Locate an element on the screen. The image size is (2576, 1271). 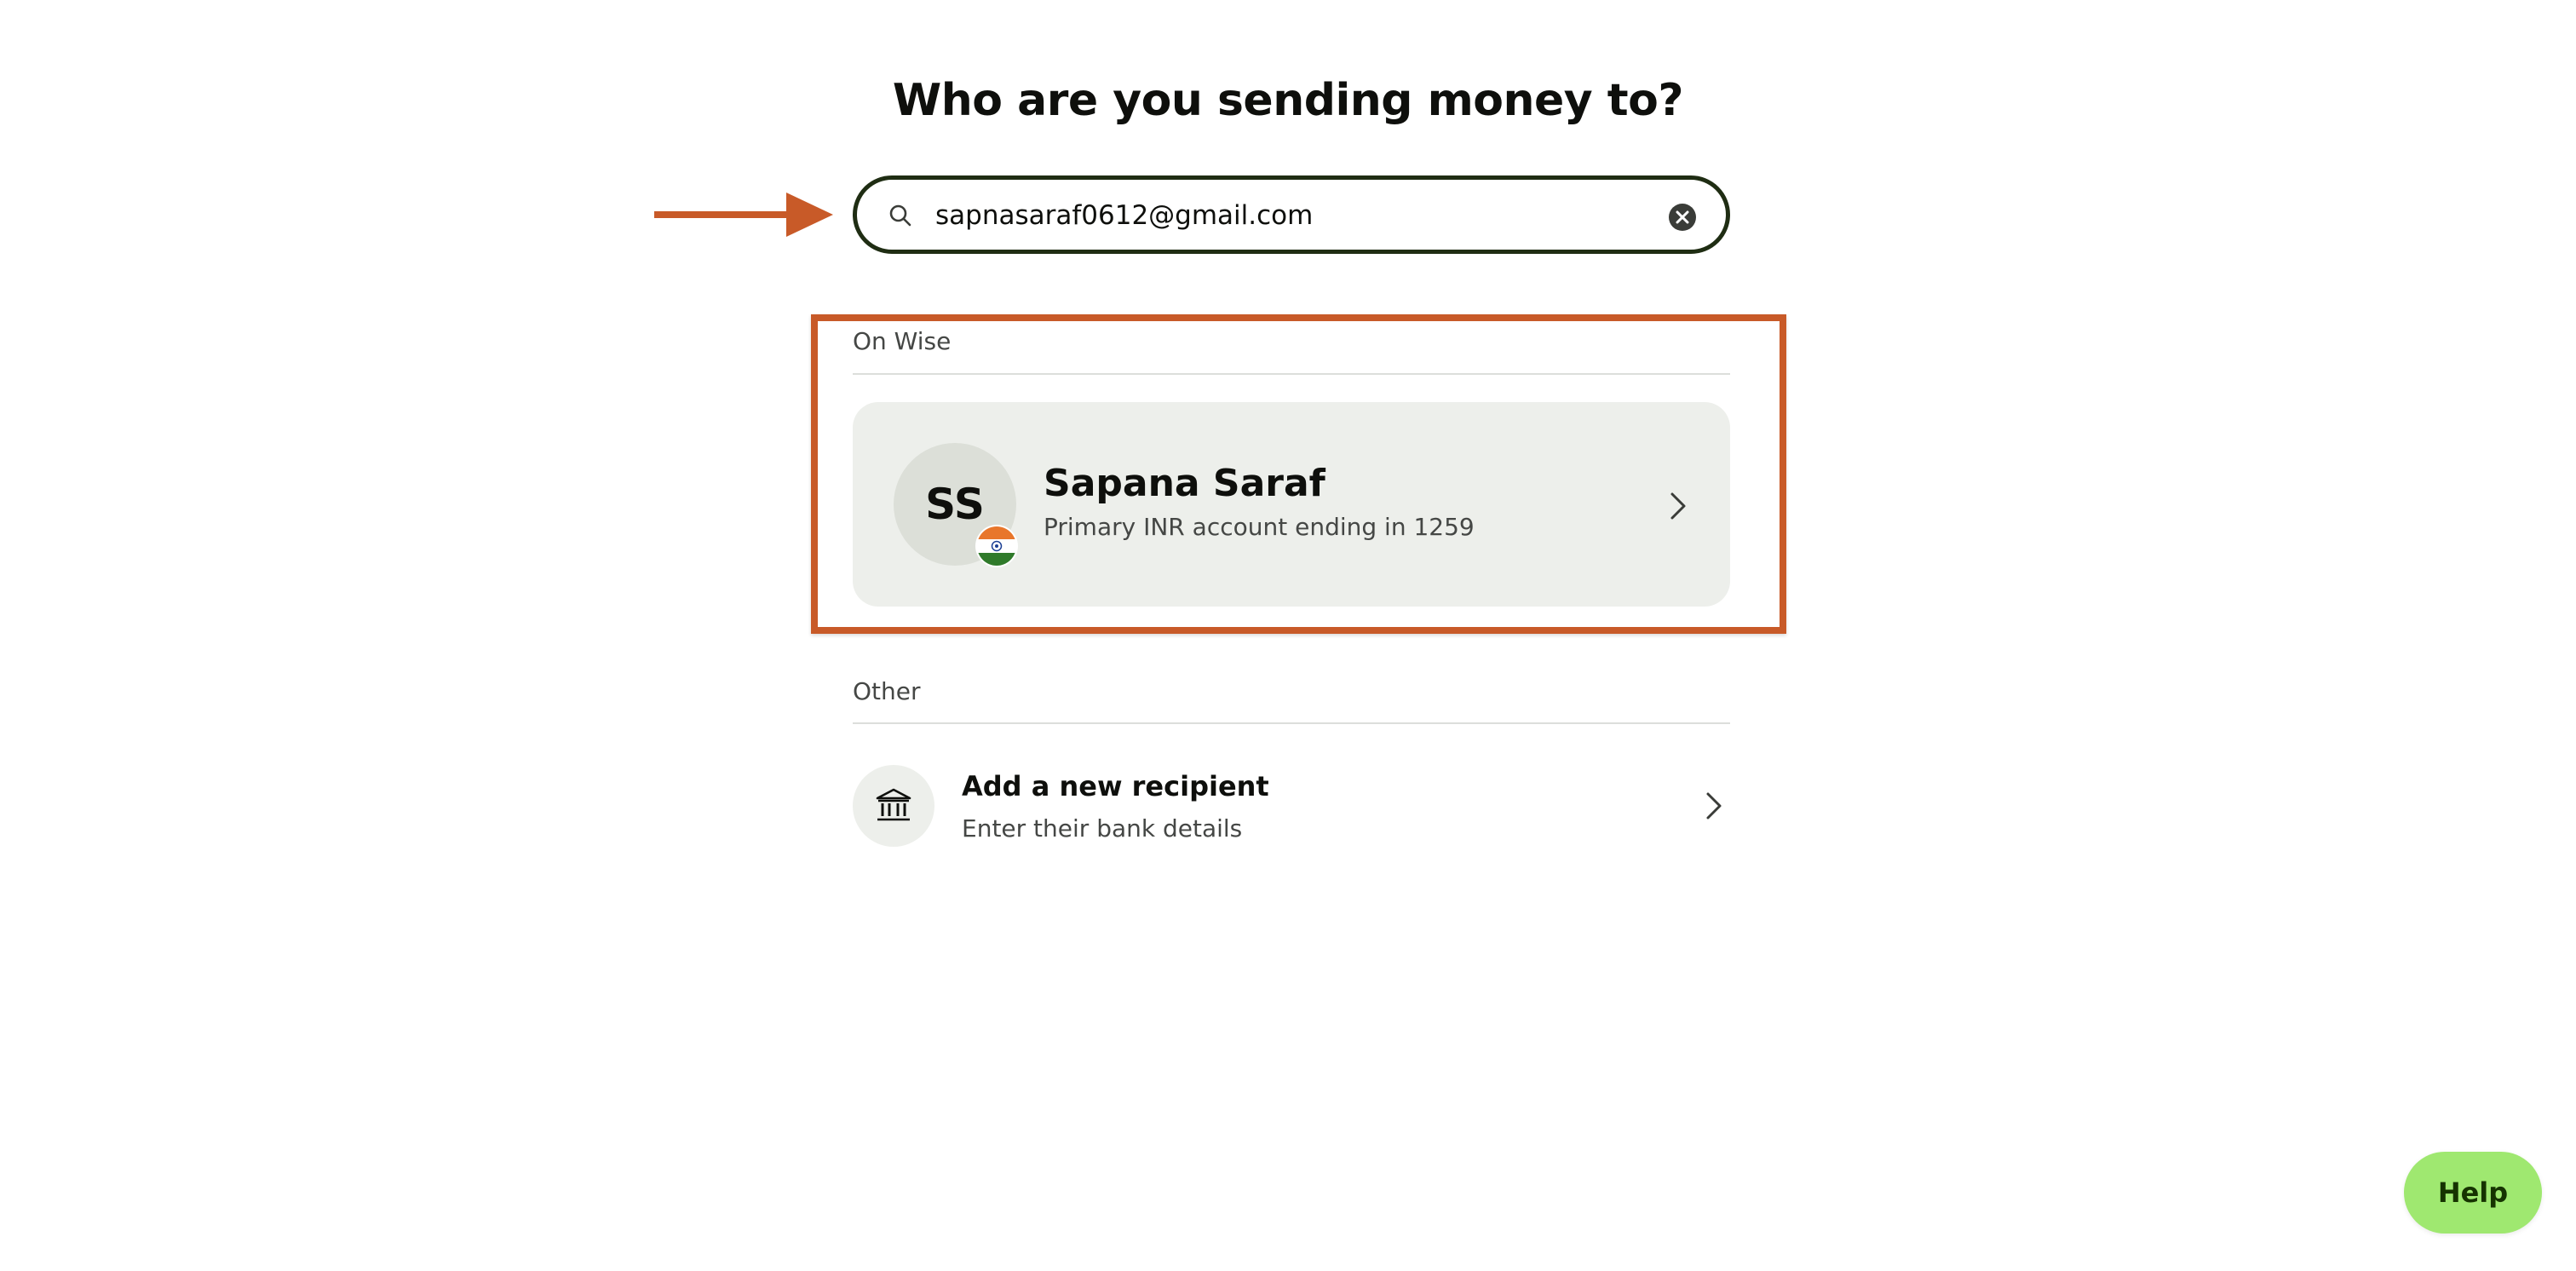
recipient-account-detail: Primary INR account ending in 1259 is located at coordinates (1260, 527).